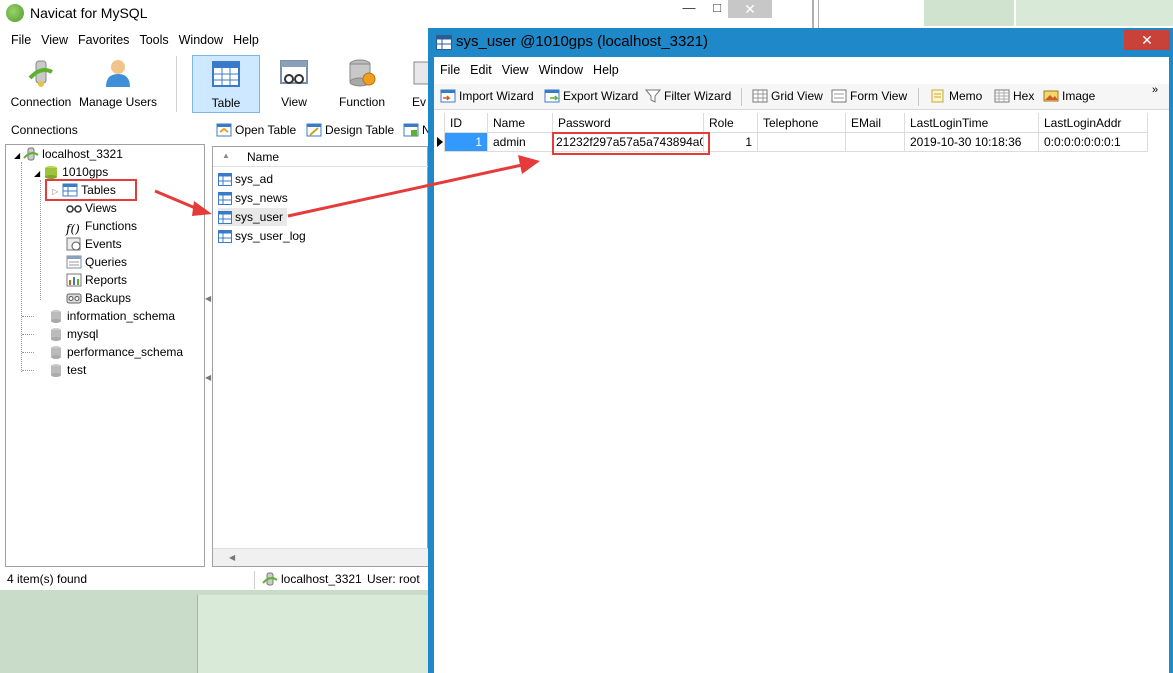 This screenshot has width=1173, height=673. I want to click on tree-item-queries: Queries, so click(96, 262).